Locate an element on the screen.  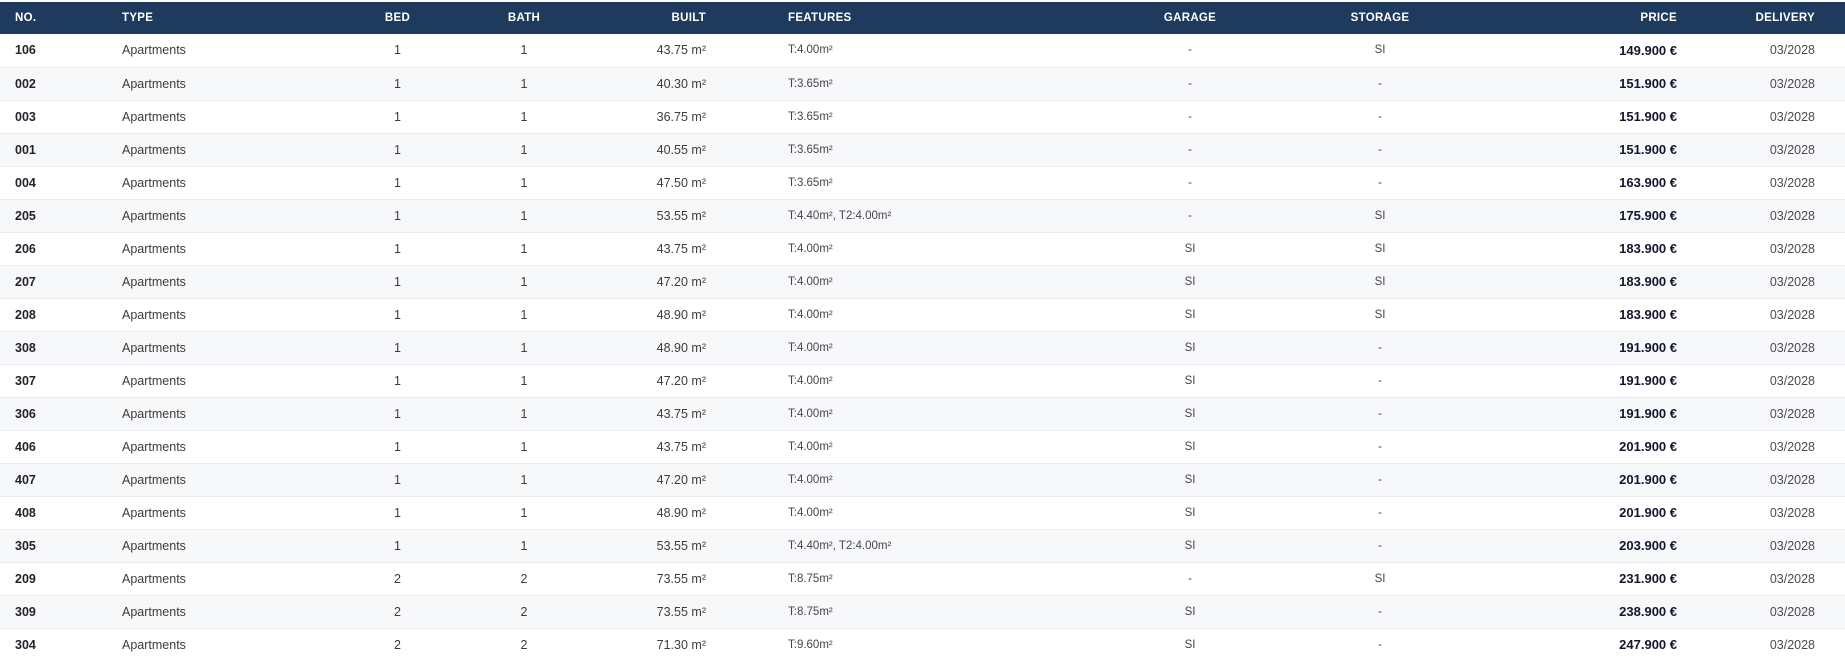
column-header-bed: BED is located at coordinates (397, 18).